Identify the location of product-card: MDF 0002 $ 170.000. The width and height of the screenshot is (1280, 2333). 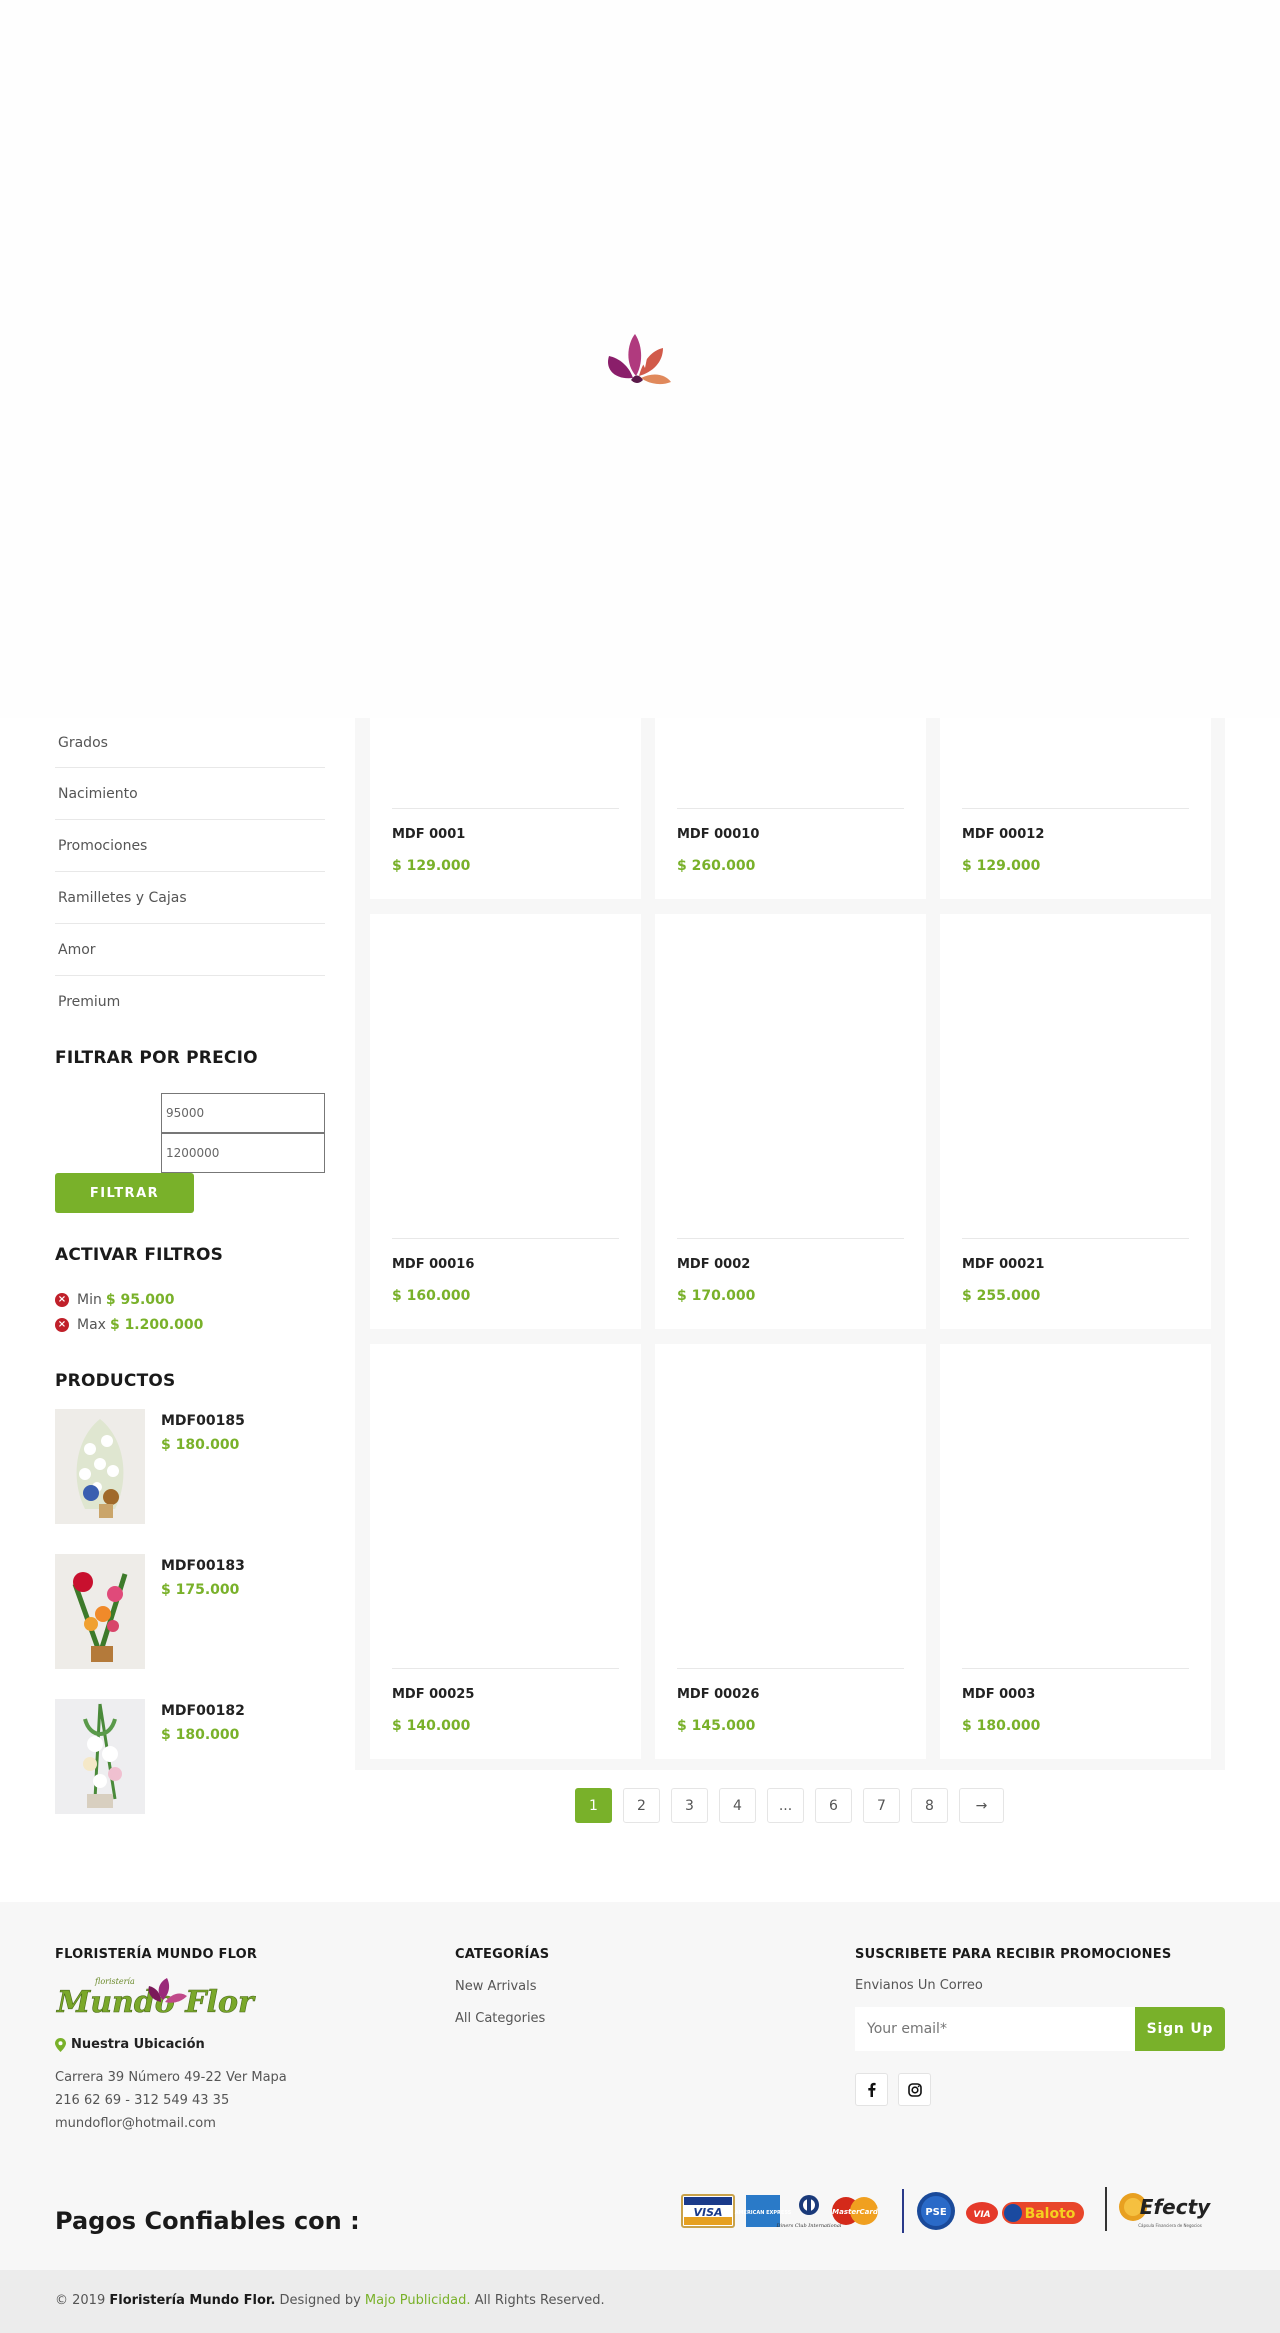
(790, 1121).